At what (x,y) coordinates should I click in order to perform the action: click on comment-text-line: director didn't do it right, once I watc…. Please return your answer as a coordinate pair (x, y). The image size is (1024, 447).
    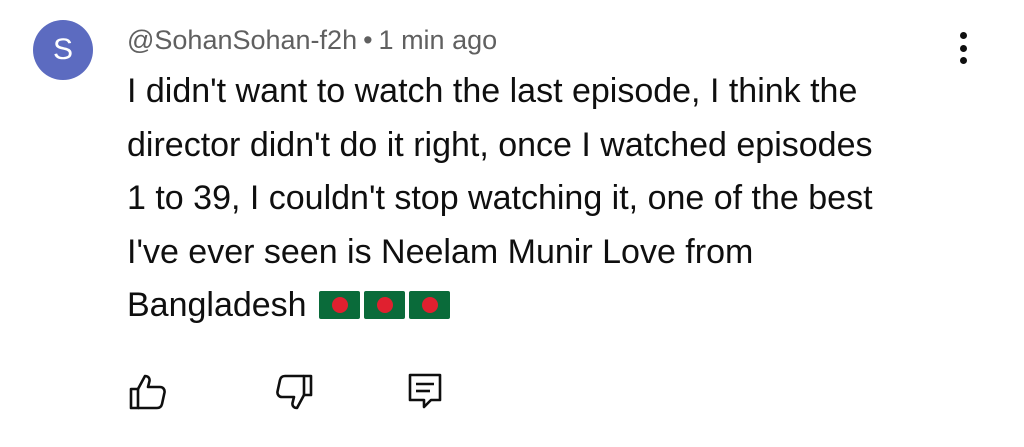
    Looking at the image, I should click on (500, 144).